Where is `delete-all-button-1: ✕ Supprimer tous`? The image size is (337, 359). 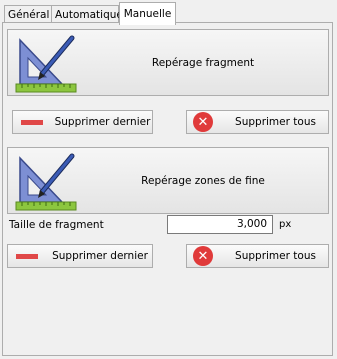 delete-all-button-1: ✕ Supprimer tous is located at coordinates (257, 122).